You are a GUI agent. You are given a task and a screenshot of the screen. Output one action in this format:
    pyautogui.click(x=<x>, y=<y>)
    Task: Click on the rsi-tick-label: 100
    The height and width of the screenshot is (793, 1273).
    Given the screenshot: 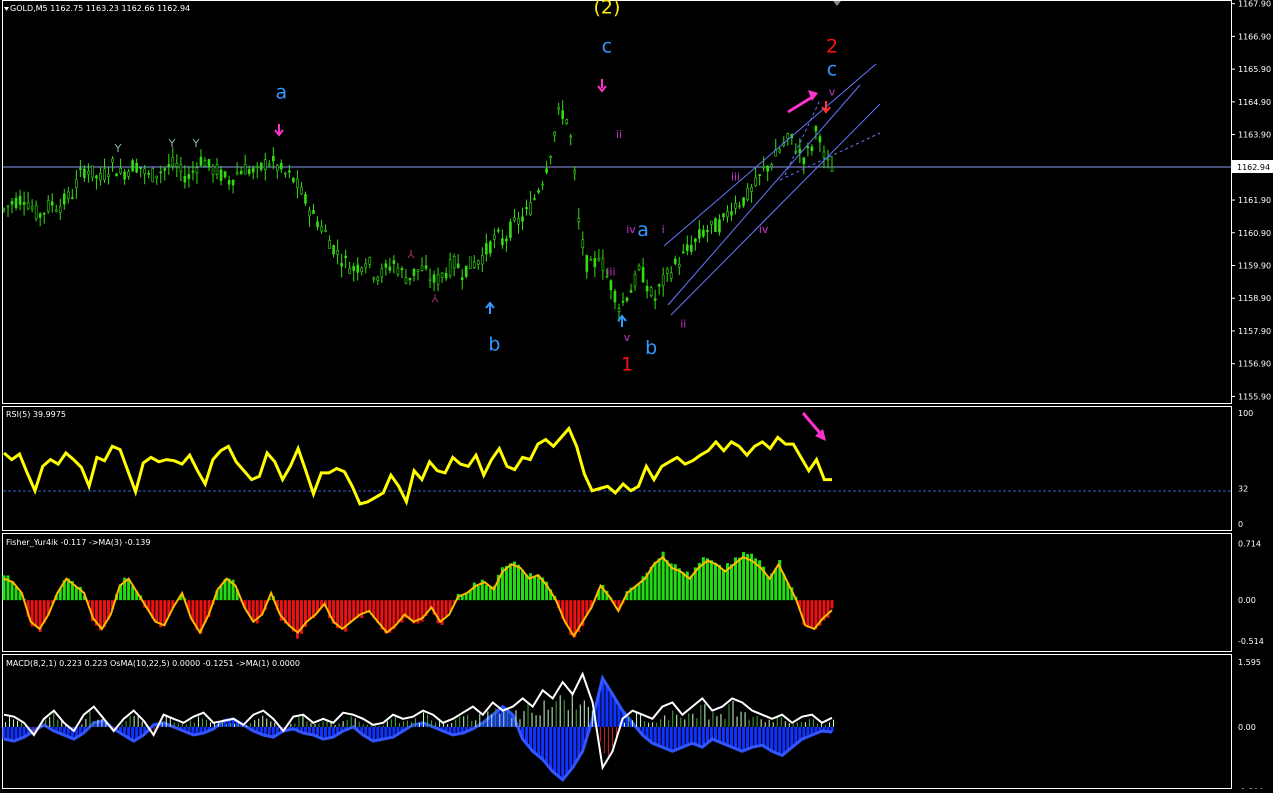 What is the action you would take?
    pyautogui.click(x=1245, y=413)
    